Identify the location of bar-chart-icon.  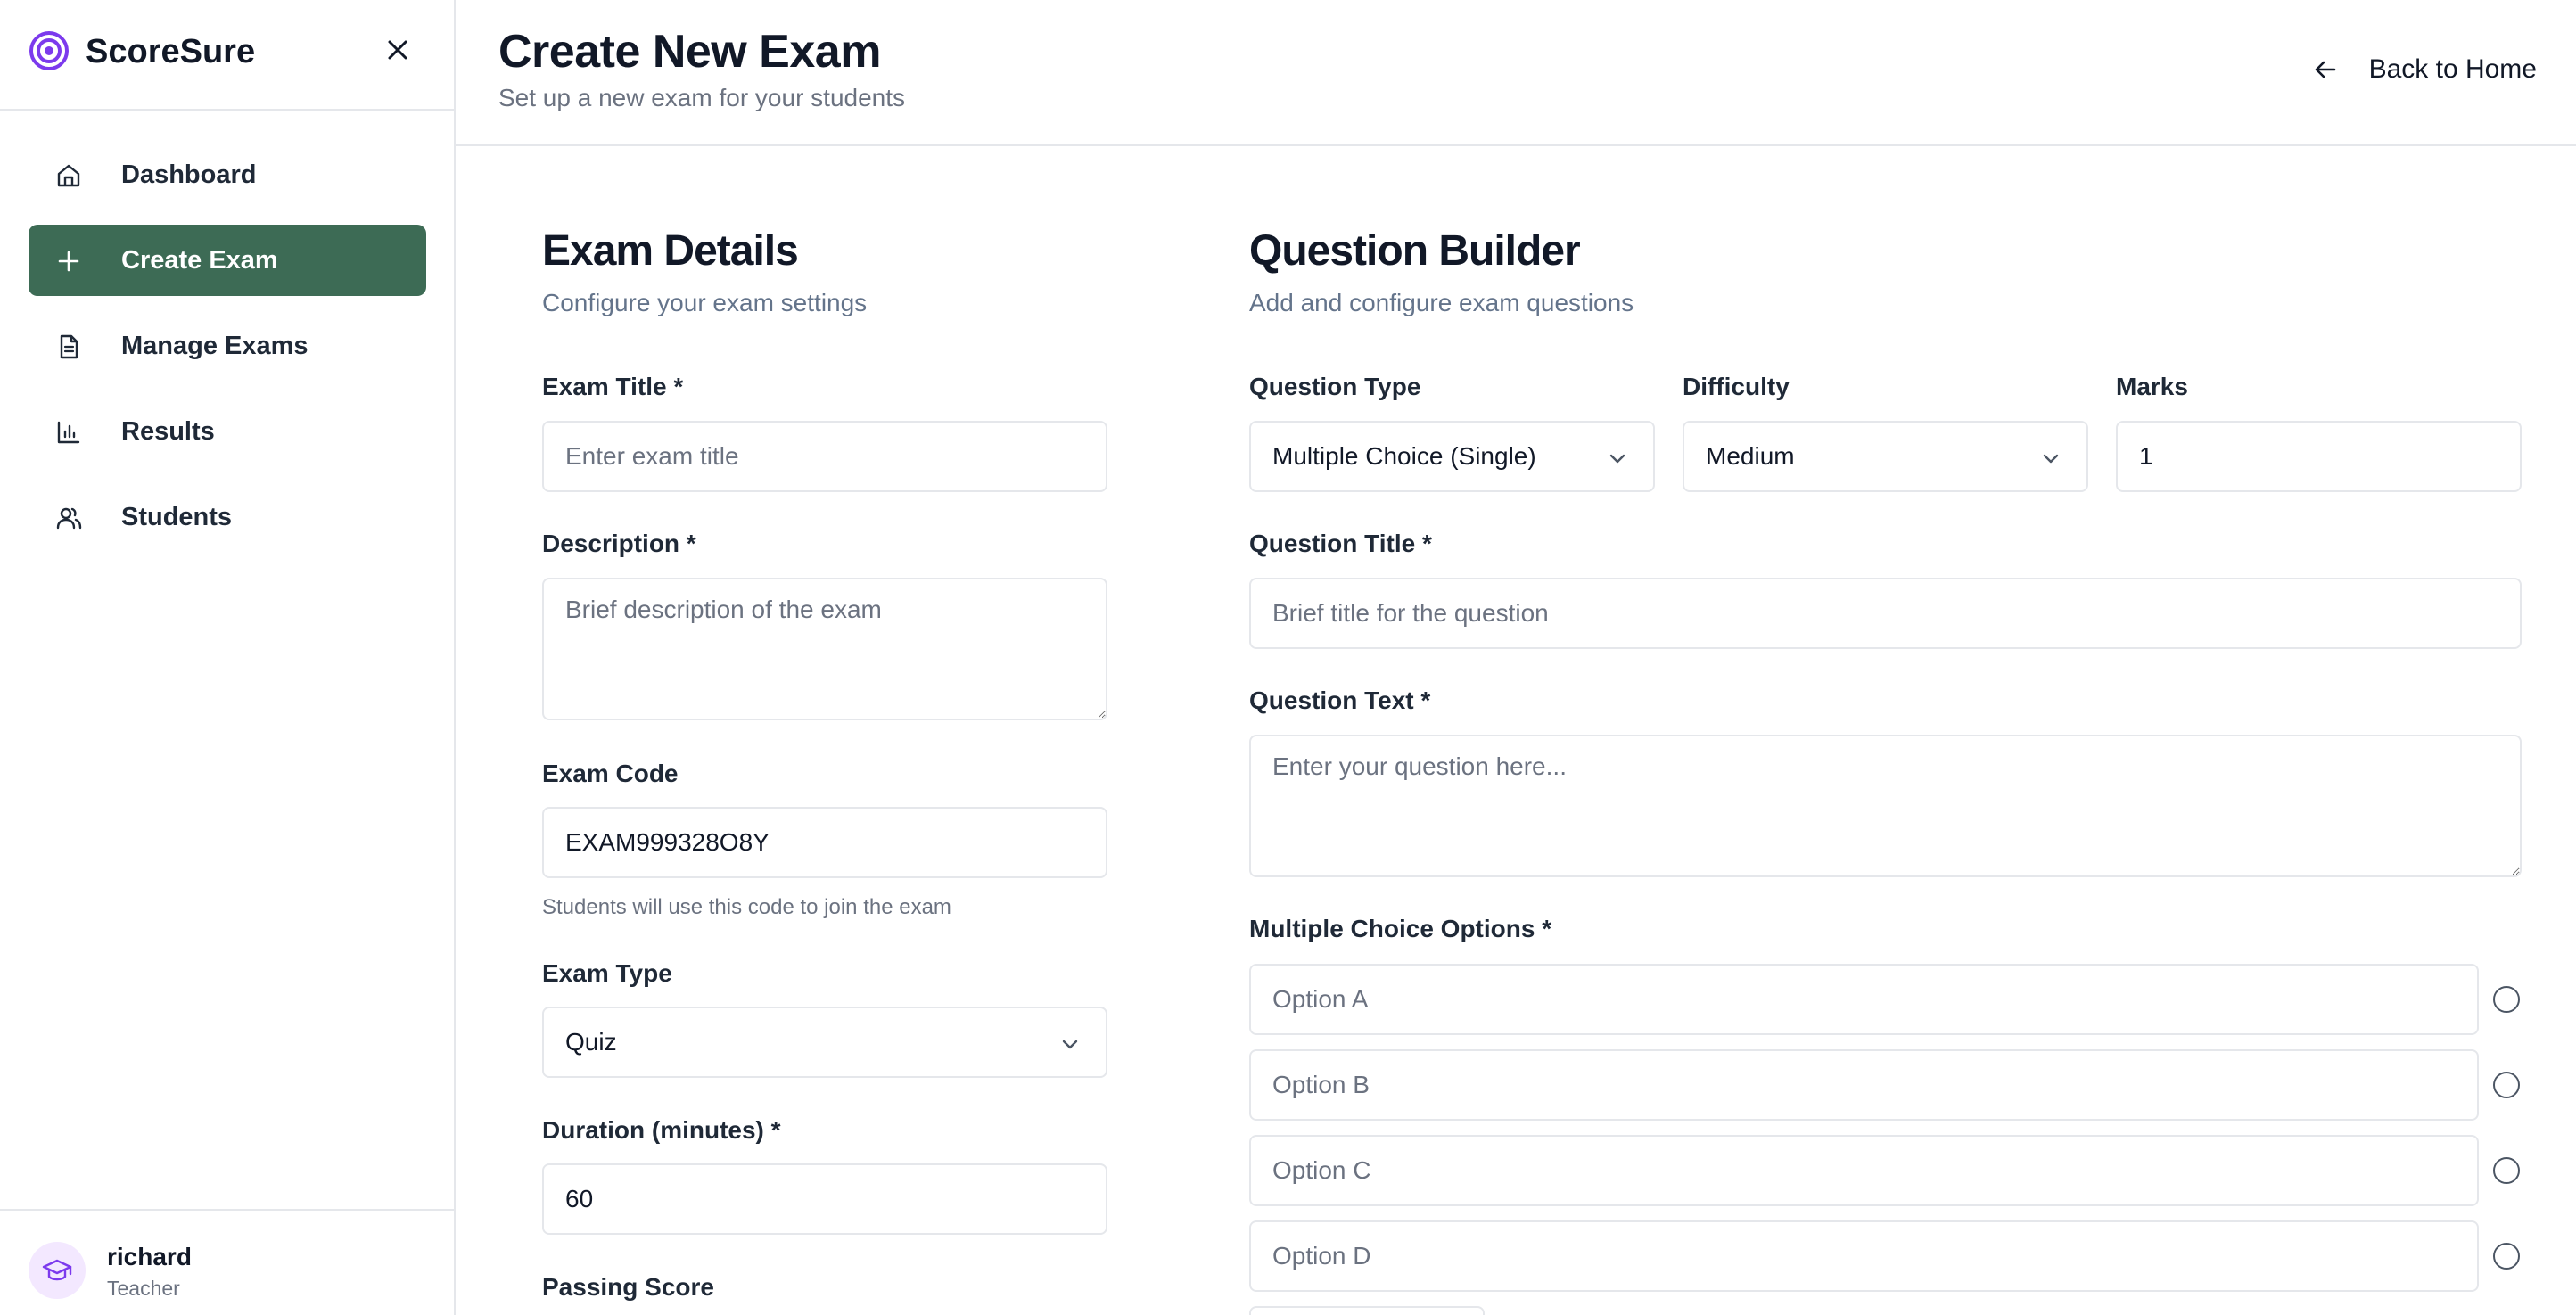
(68, 432).